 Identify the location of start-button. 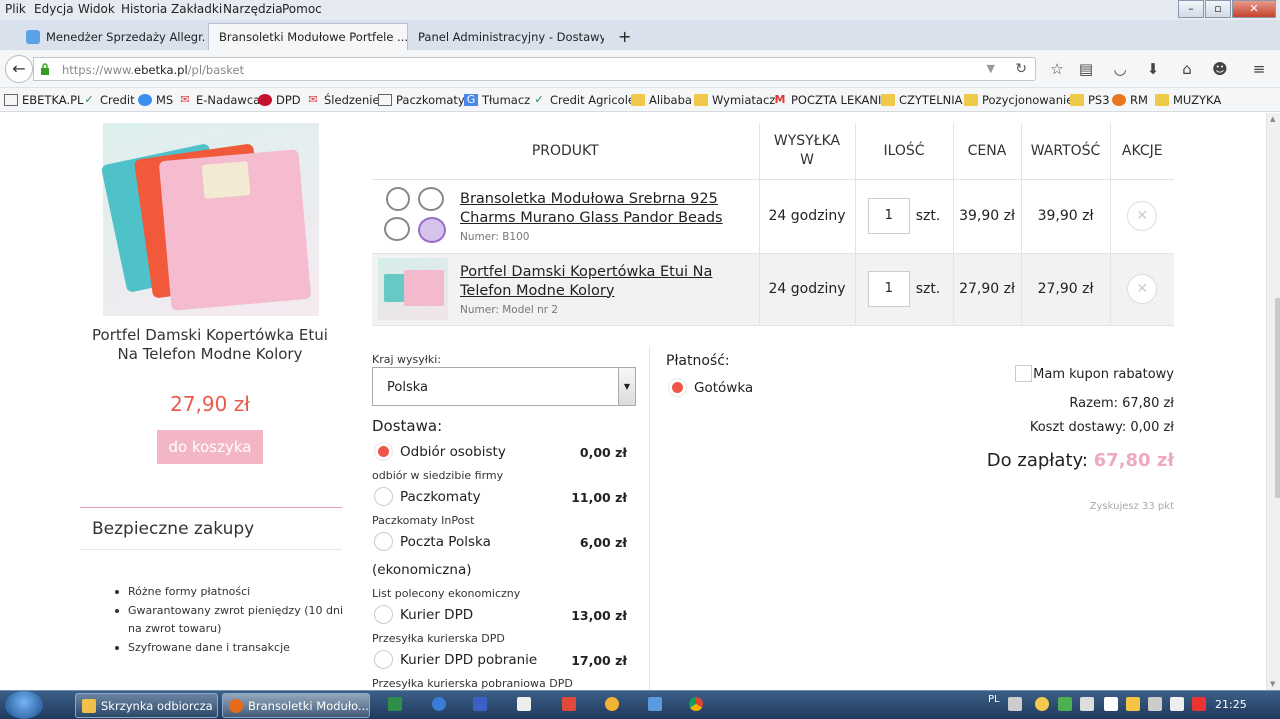
(24, 705).